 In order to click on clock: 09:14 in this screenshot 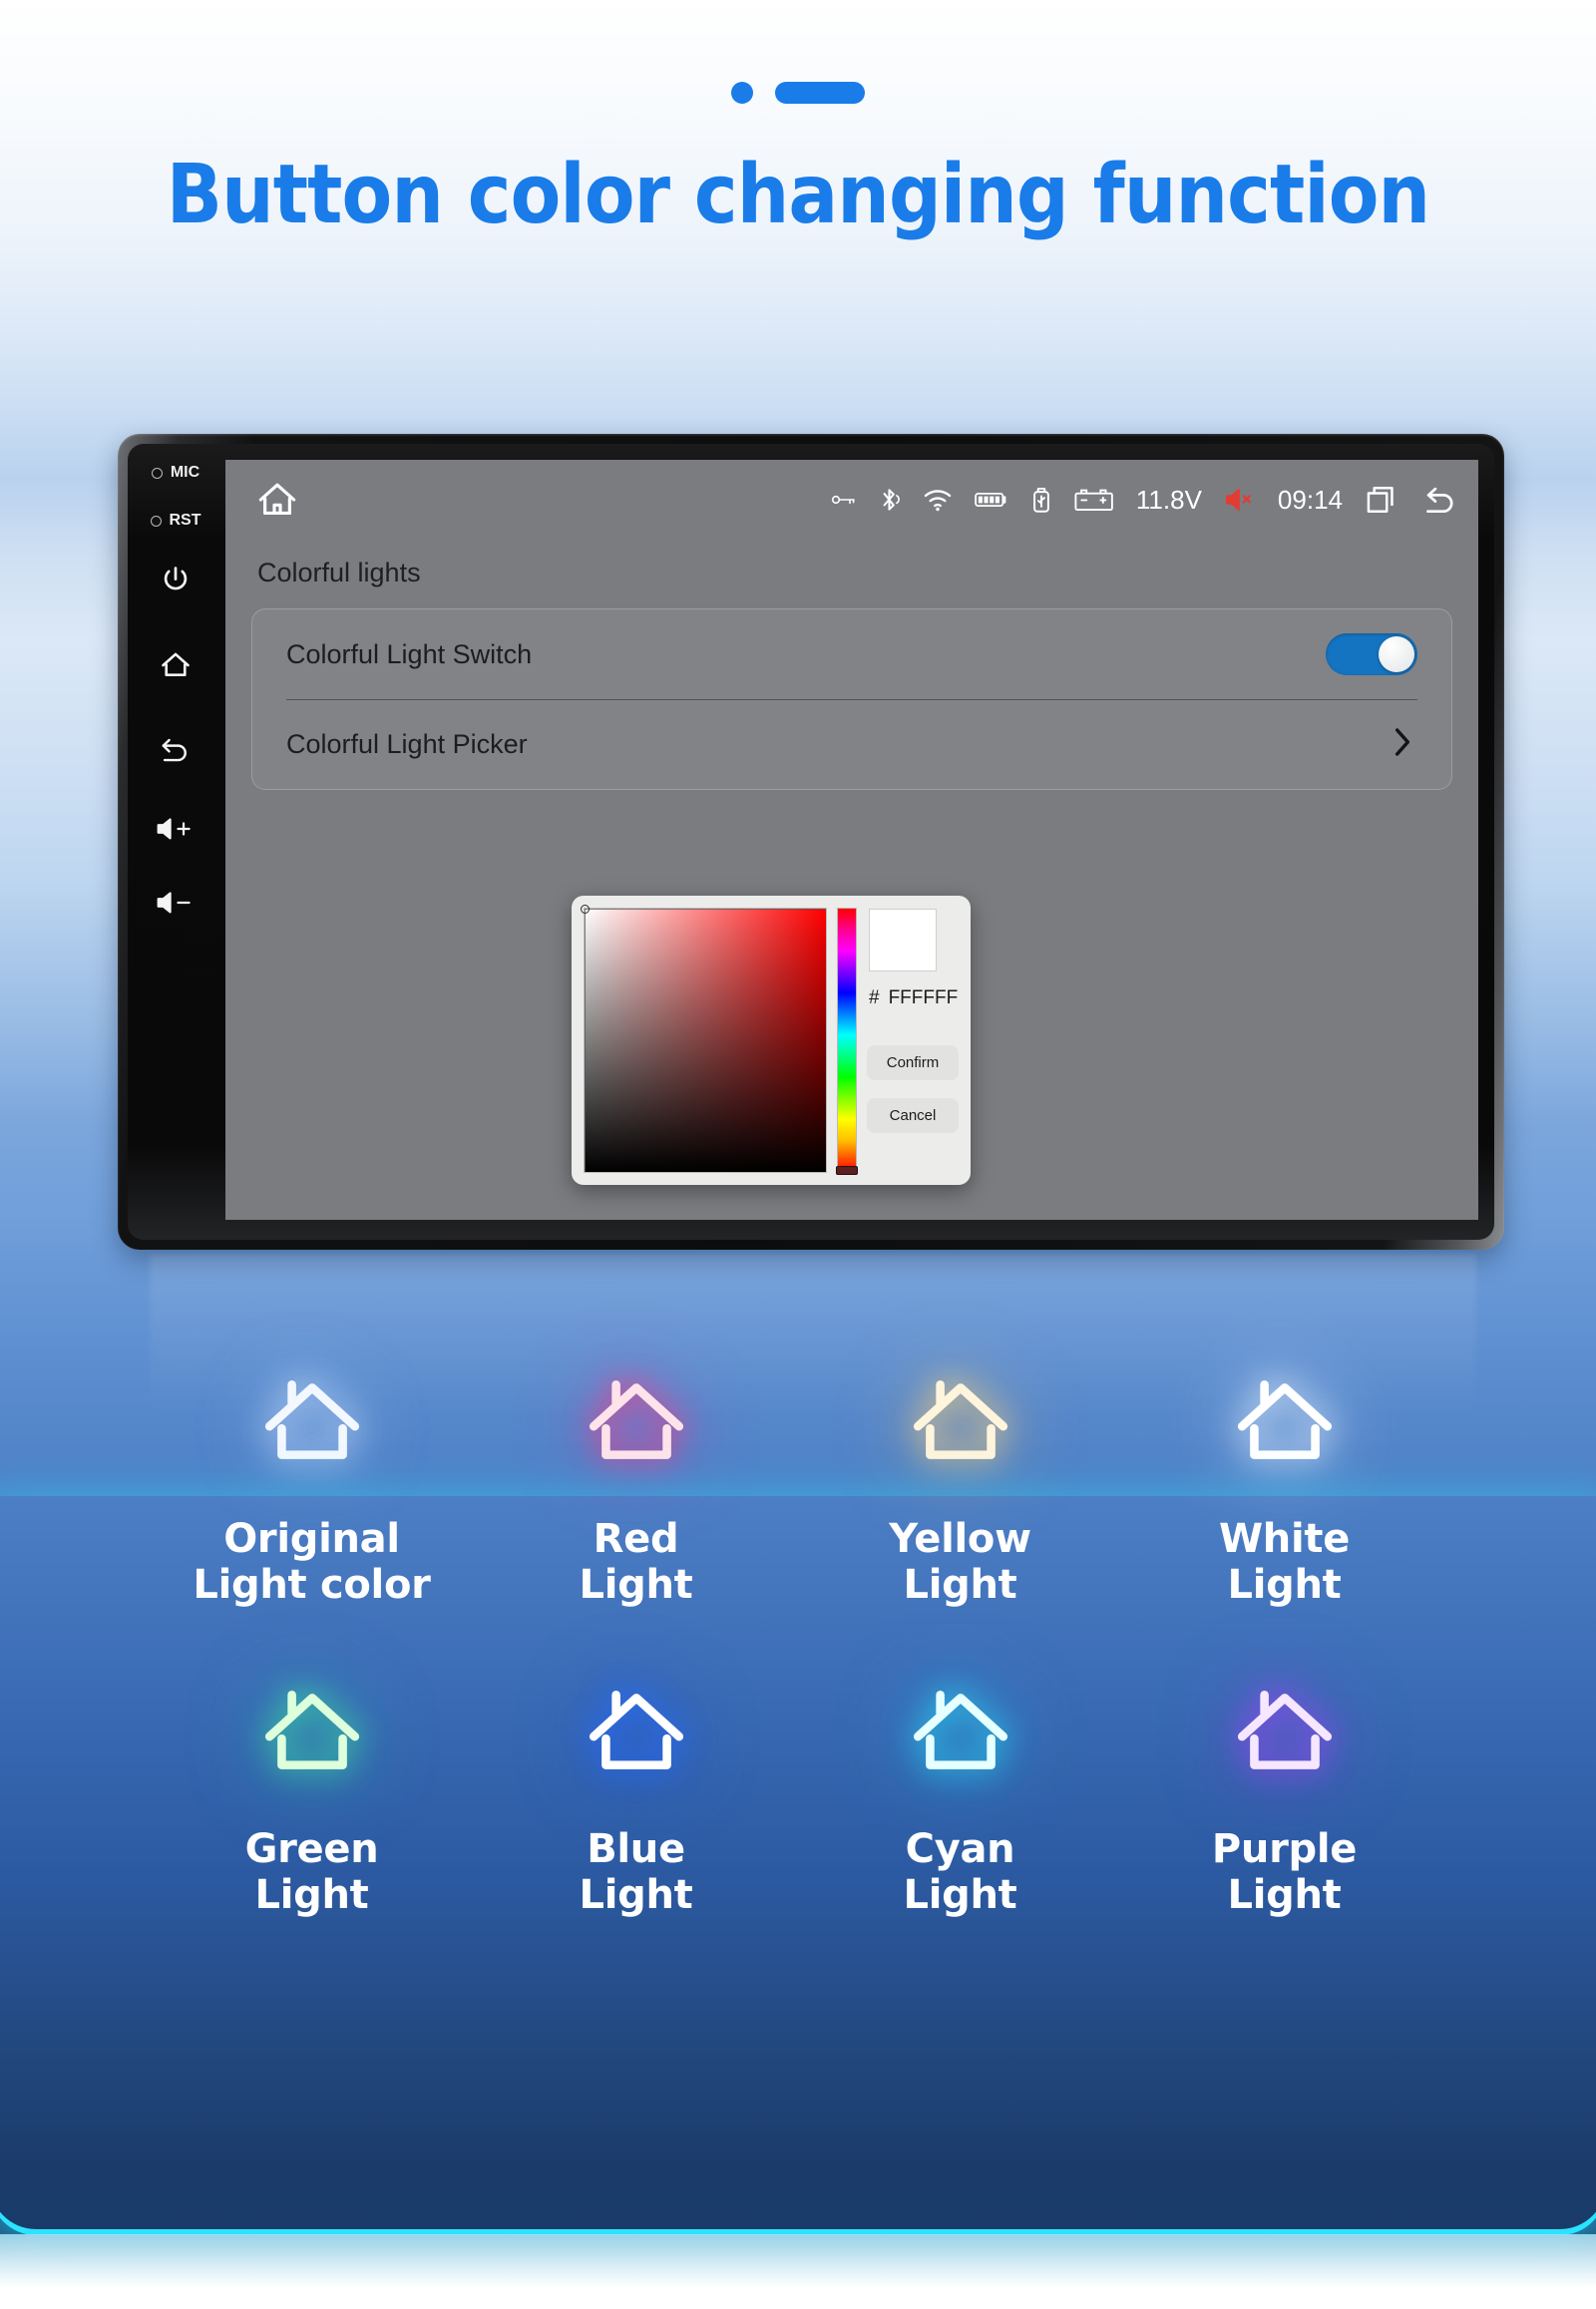, I will do `click(1310, 499)`.